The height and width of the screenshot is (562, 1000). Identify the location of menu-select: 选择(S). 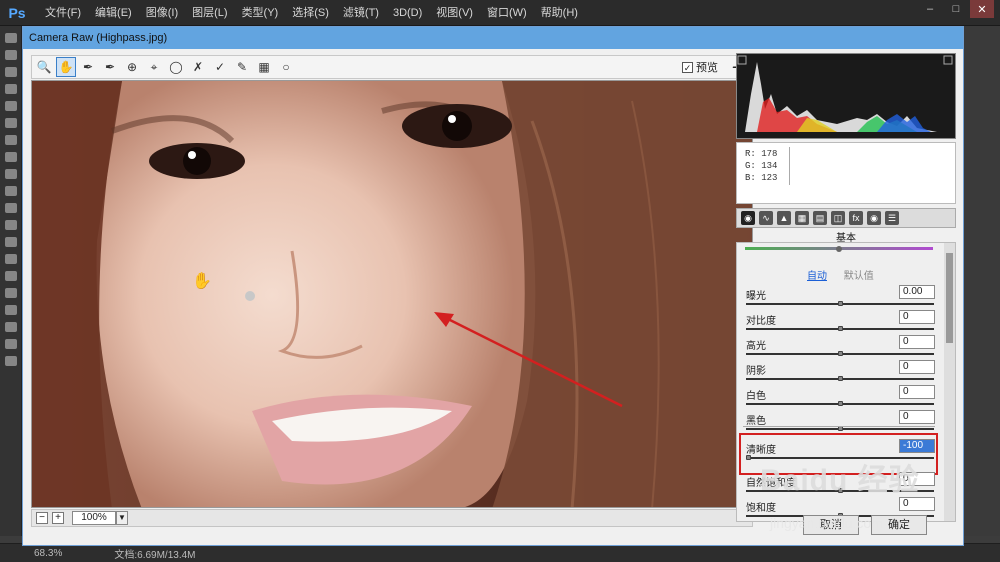
(310, 13).